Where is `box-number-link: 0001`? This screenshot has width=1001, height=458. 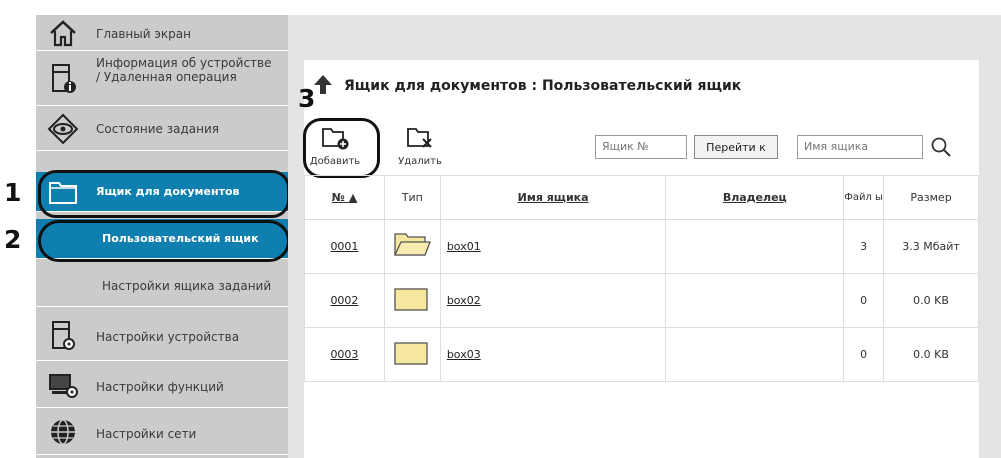
box-number-link: 0001 is located at coordinates (344, 246).